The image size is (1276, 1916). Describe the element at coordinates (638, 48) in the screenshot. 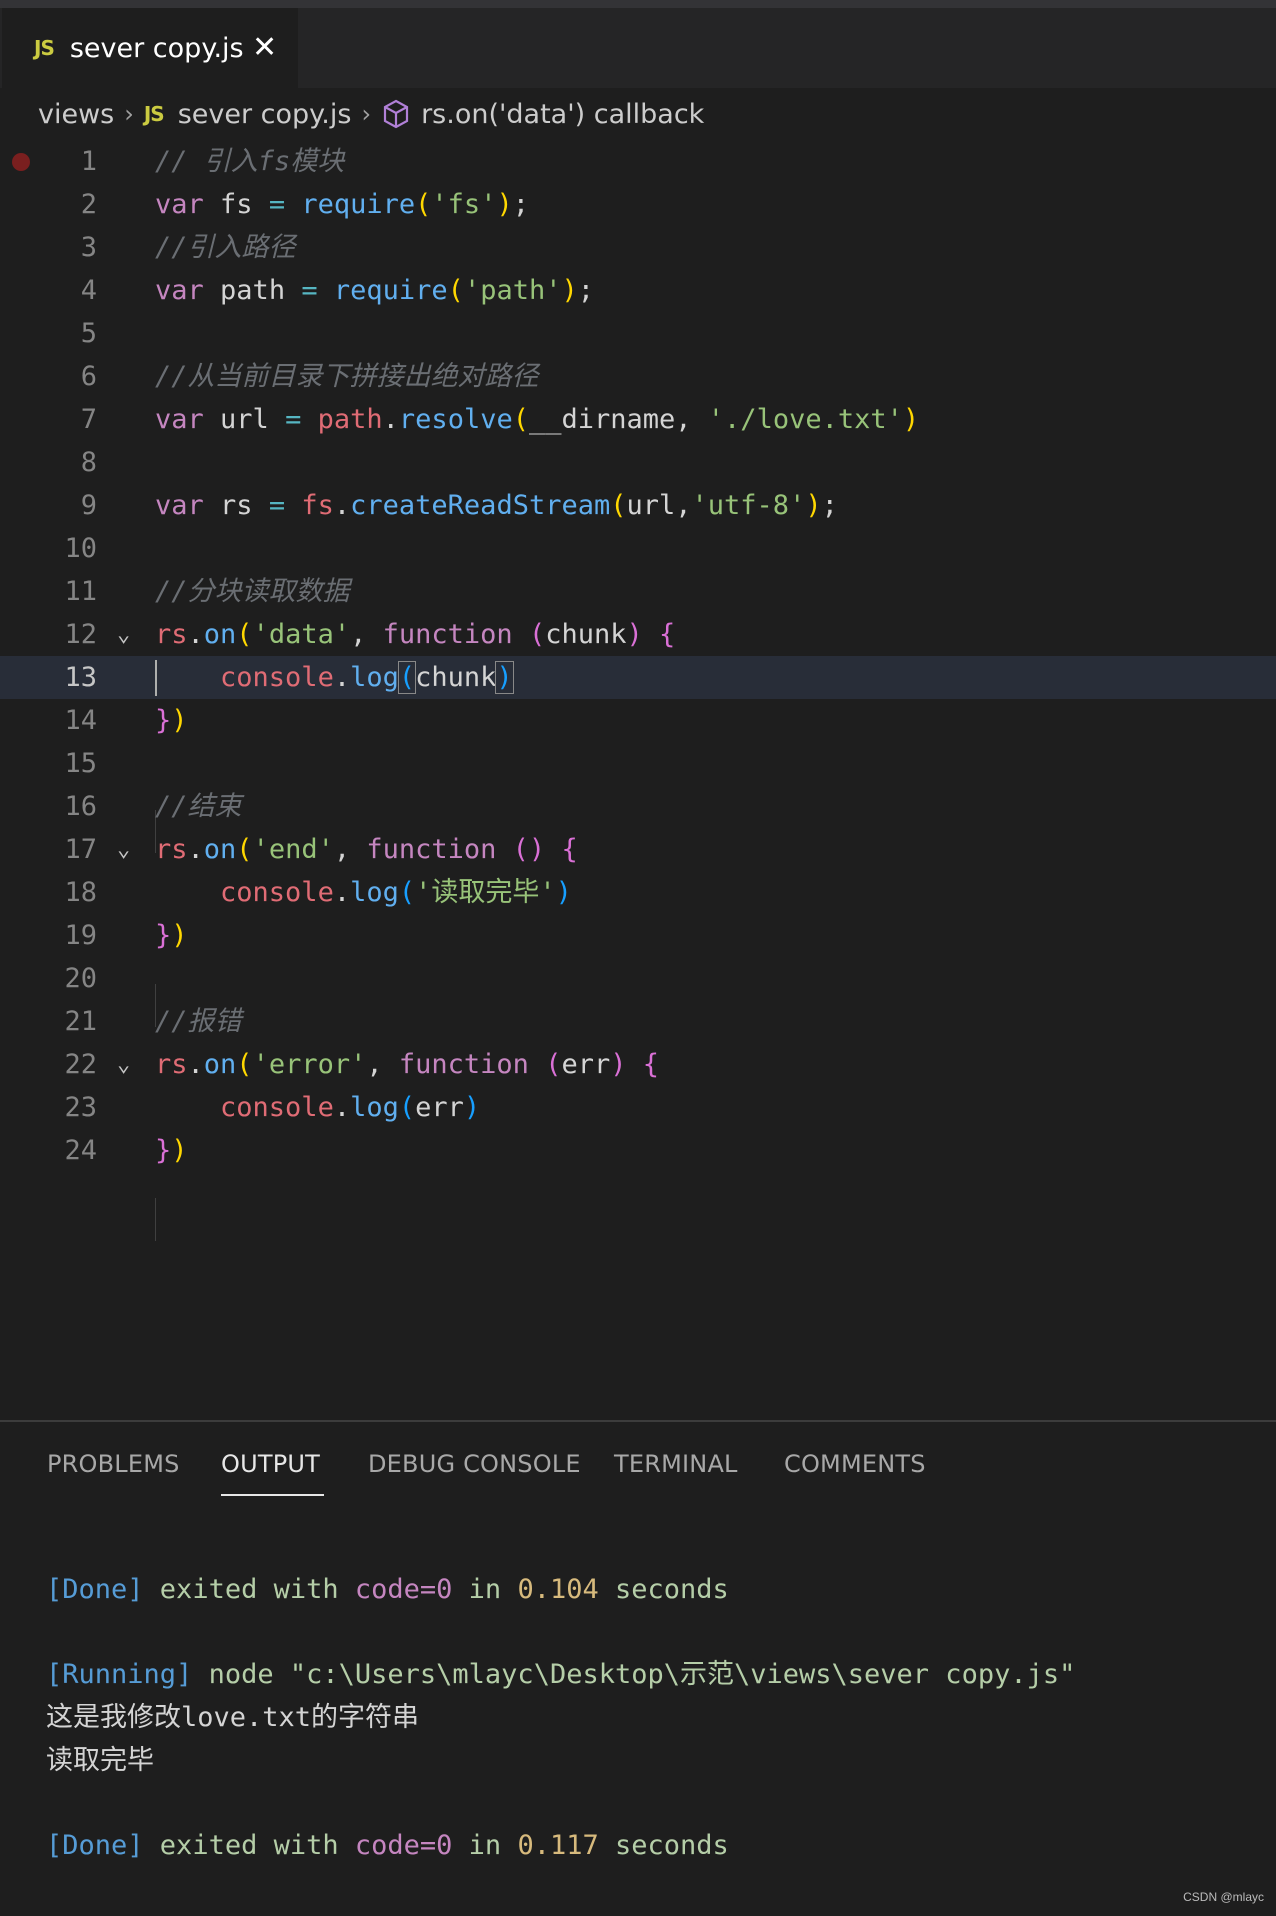

I see `editor-tab-bar: JS sever copy.js ✕` at that location.